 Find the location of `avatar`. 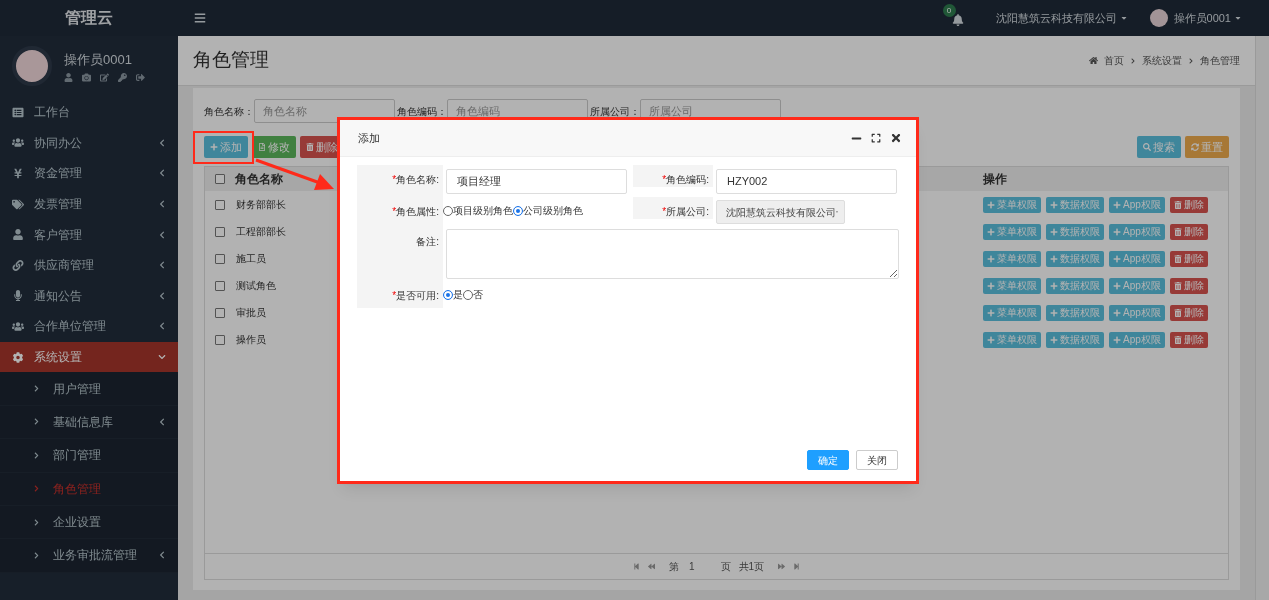

avatar is located at coordinates (32, 66).